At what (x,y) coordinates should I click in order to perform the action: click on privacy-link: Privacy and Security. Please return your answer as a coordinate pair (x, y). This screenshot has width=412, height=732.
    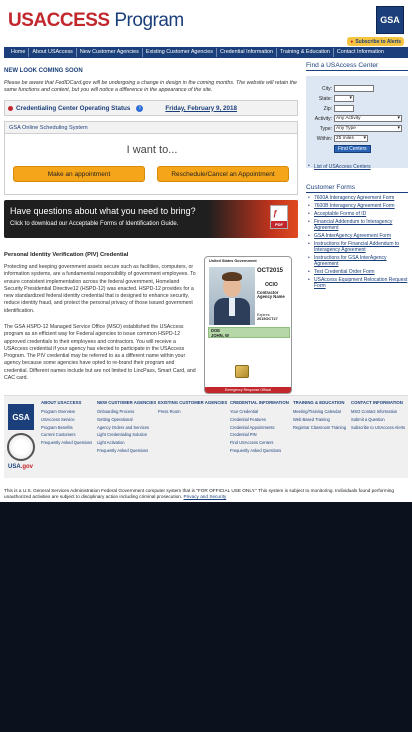
    Looking at the image, I should click on (205, 496).